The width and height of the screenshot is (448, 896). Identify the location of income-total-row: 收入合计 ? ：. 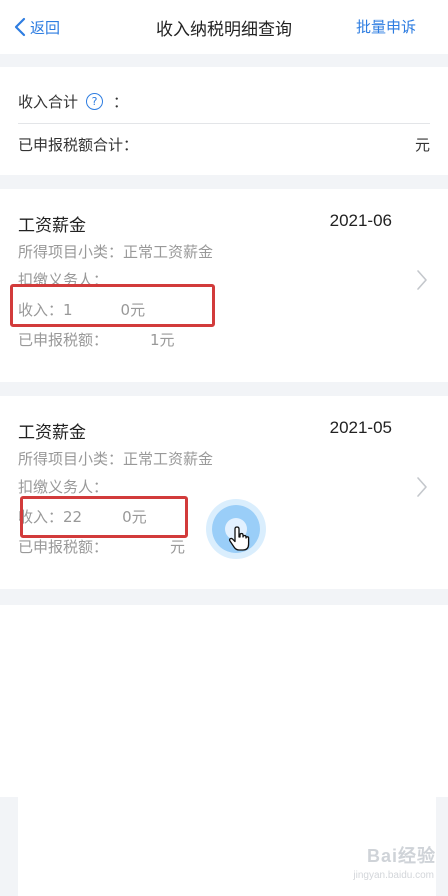
(73, 101).